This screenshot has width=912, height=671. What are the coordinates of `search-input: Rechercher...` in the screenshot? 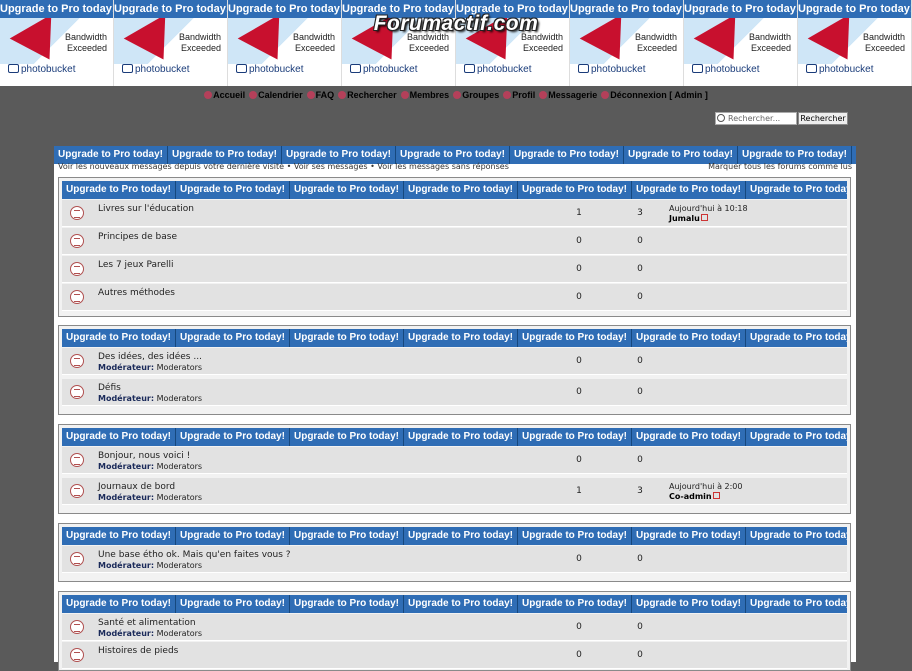 It's located at (756, 118).